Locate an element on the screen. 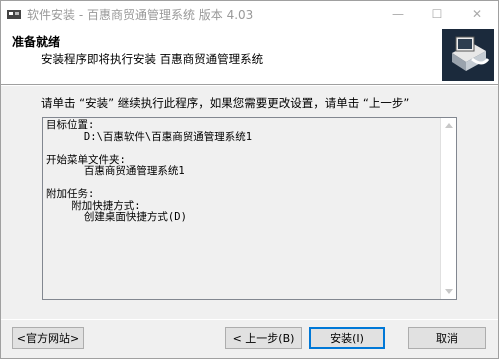 Image resolution: width=499 pixels, height=359 pixels. back-button: < 上一步(B) is located at coordinates (263, 338).